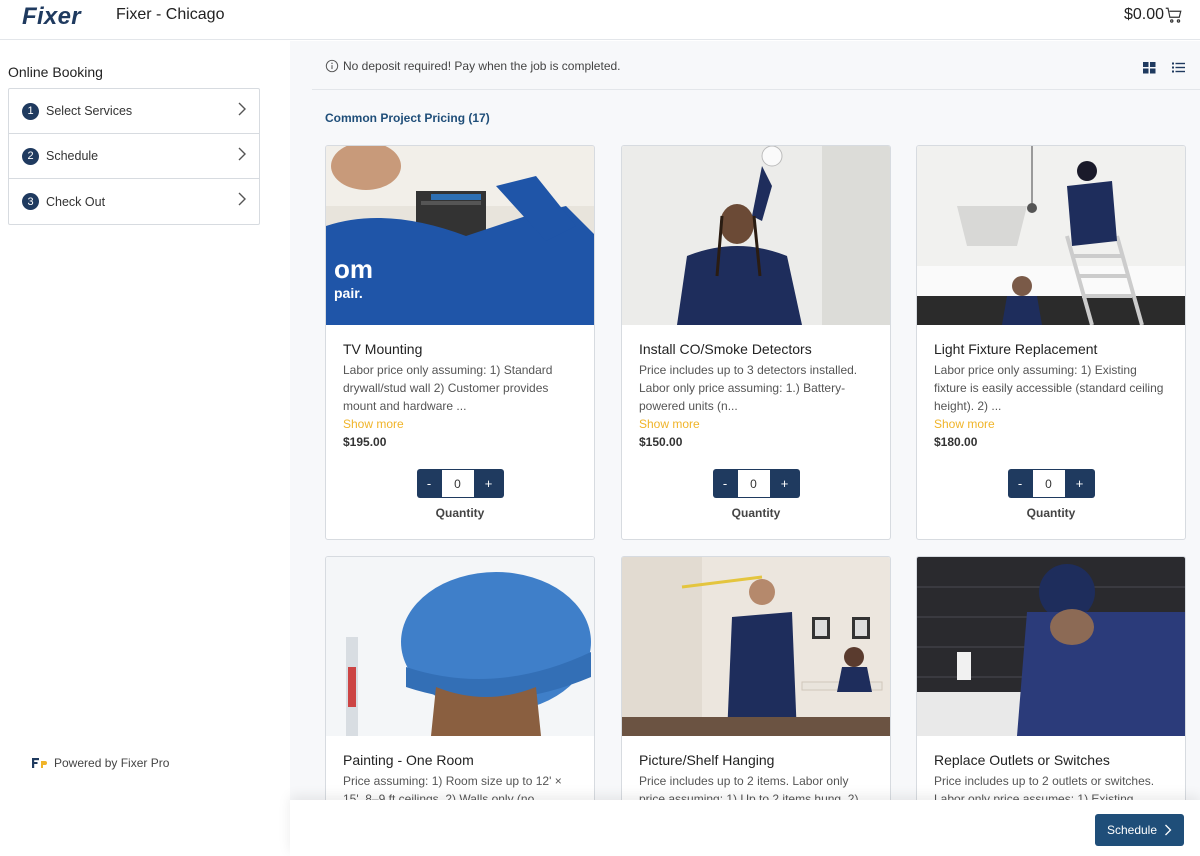 This screenshot has width=1200, height=856. I want to click on svg-text: om, so click(353, 269).